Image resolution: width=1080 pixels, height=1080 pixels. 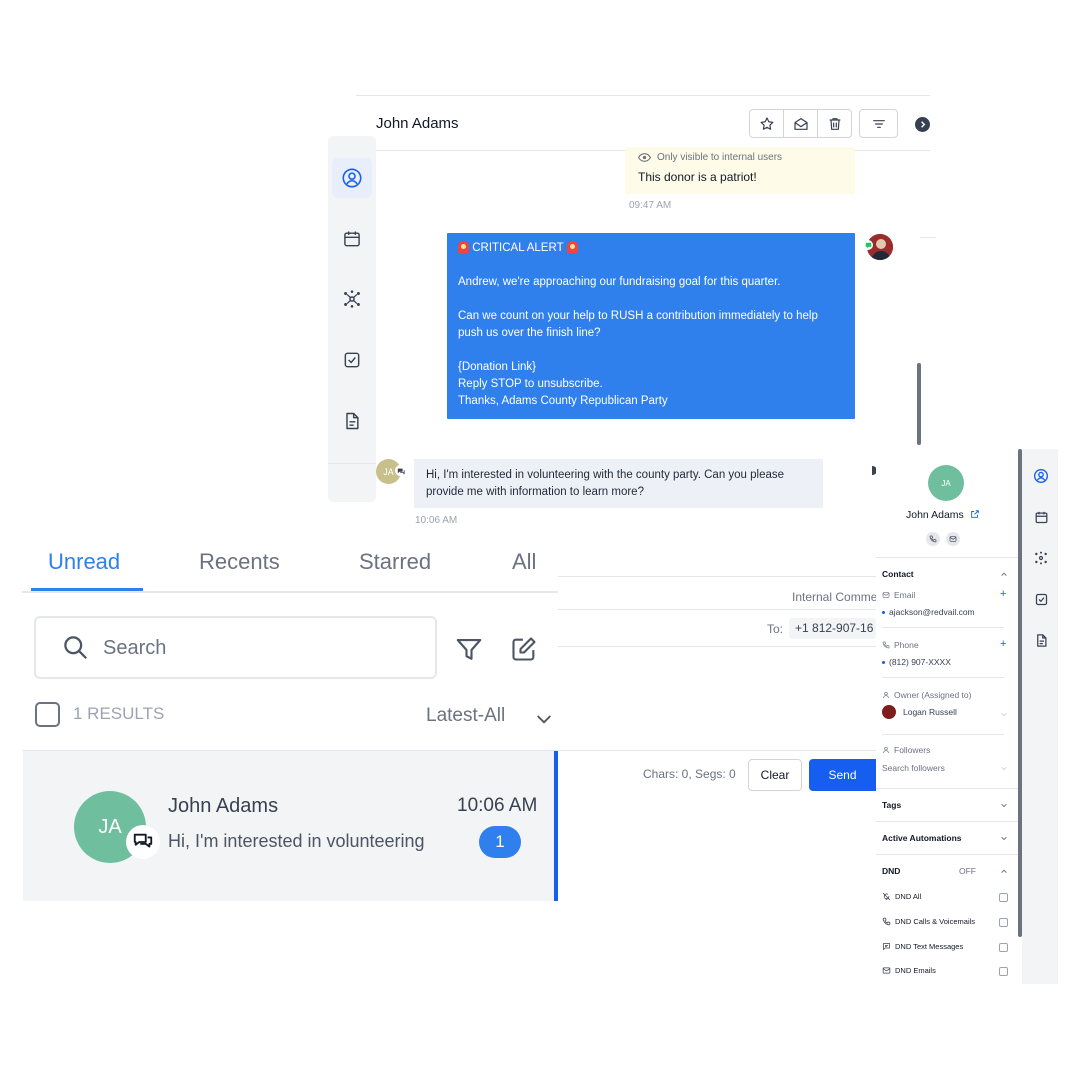 What do you see at coordinates (500, 842) in the screenshot?
I see `unread-badge: 1` at bounding box center [500, 842].